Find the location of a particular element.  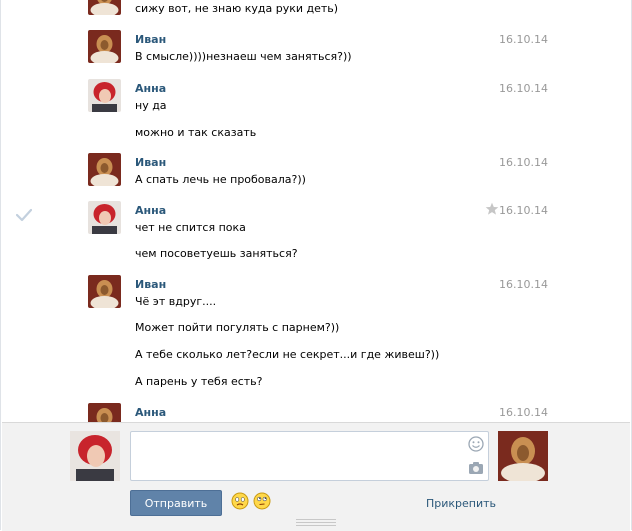

rolling-eyes-emoji-icon is located at coordinates (262, 502).